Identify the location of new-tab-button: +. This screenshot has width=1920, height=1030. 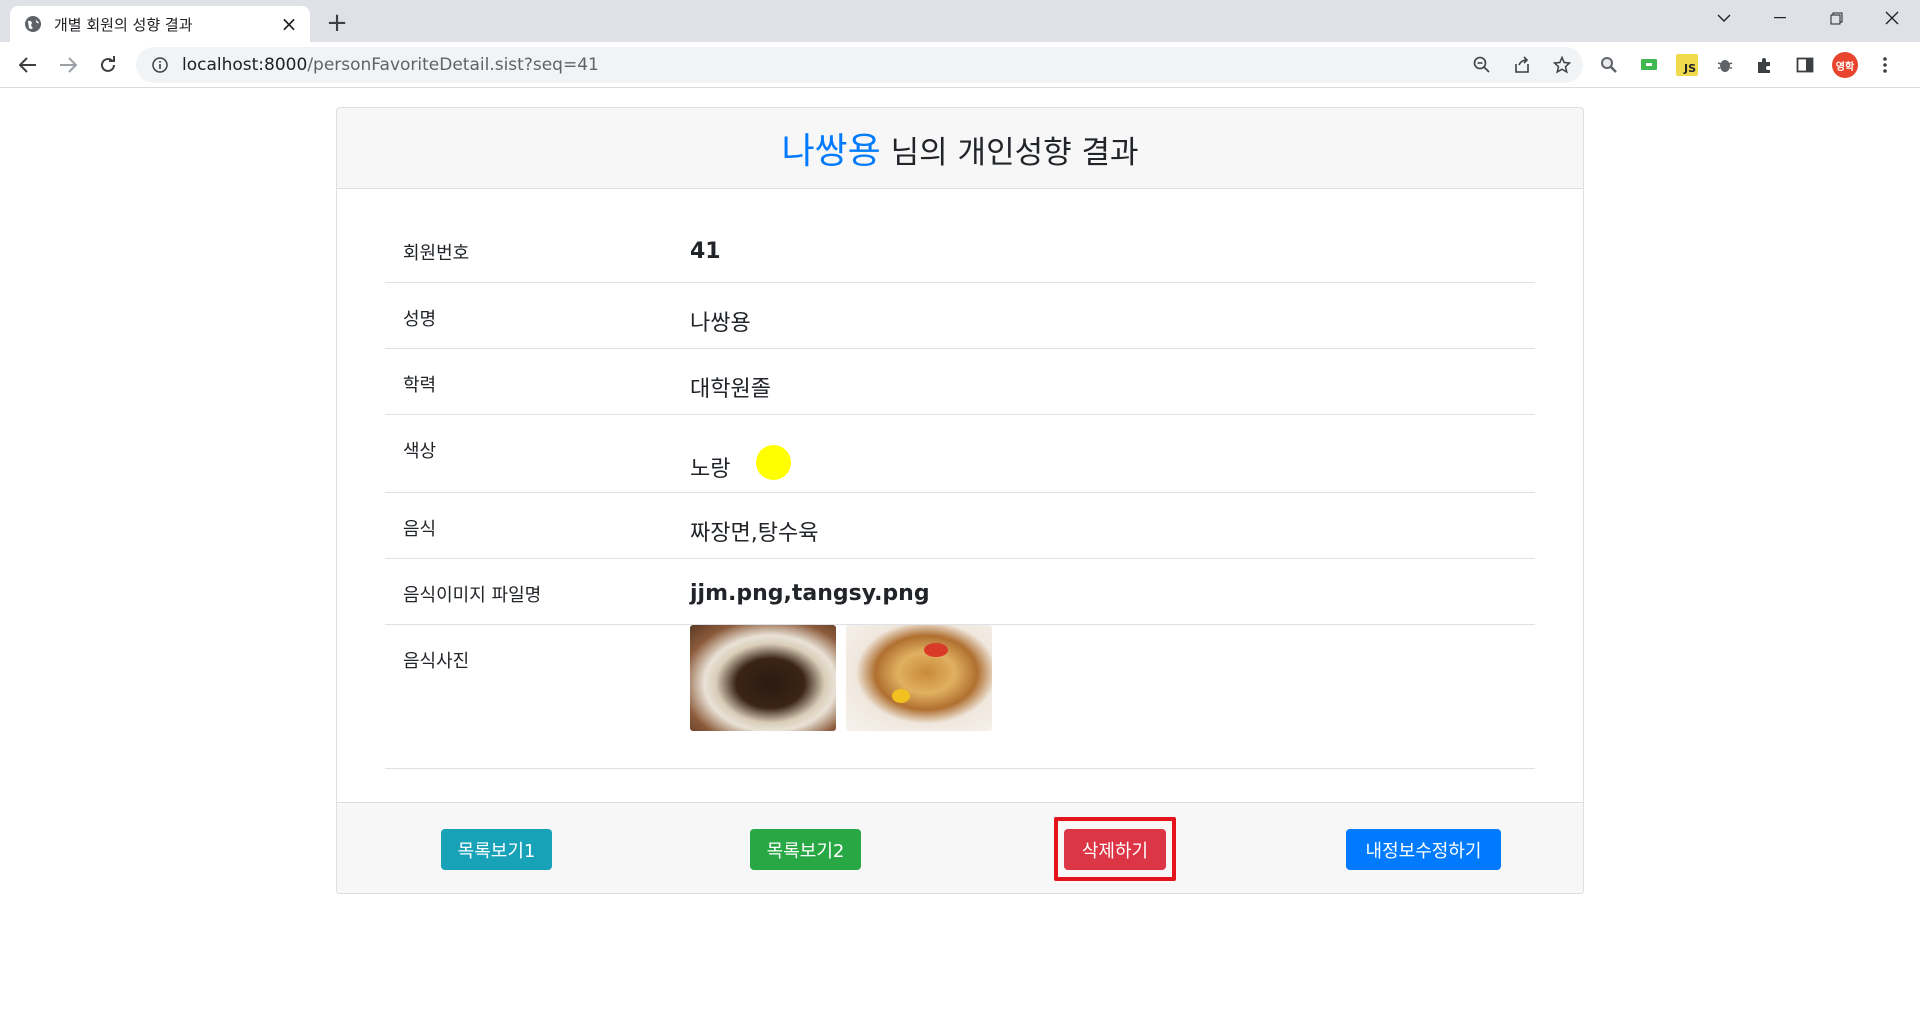
(337, 23).